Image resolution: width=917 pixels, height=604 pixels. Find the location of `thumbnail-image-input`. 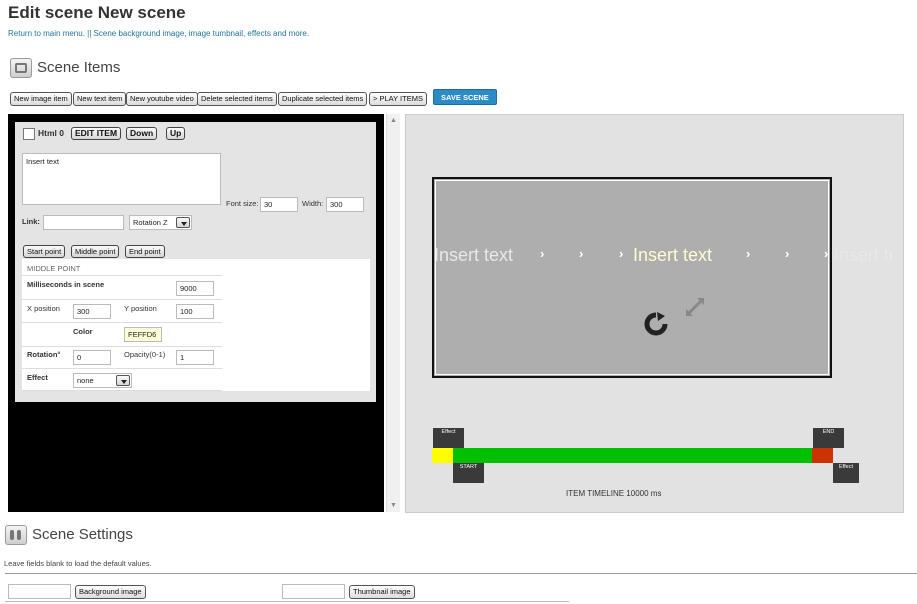

thumbnail-image-input is located at coordinates (313, 591).